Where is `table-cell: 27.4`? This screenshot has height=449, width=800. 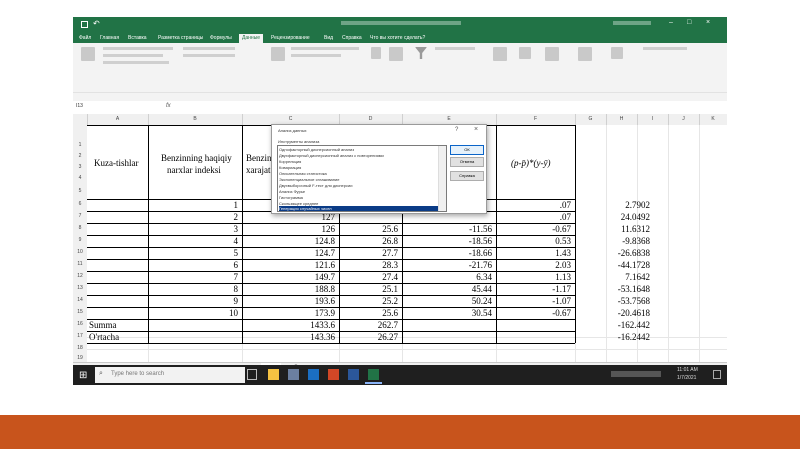
table-cell: 27.4 is located at coordinates (369, 277).